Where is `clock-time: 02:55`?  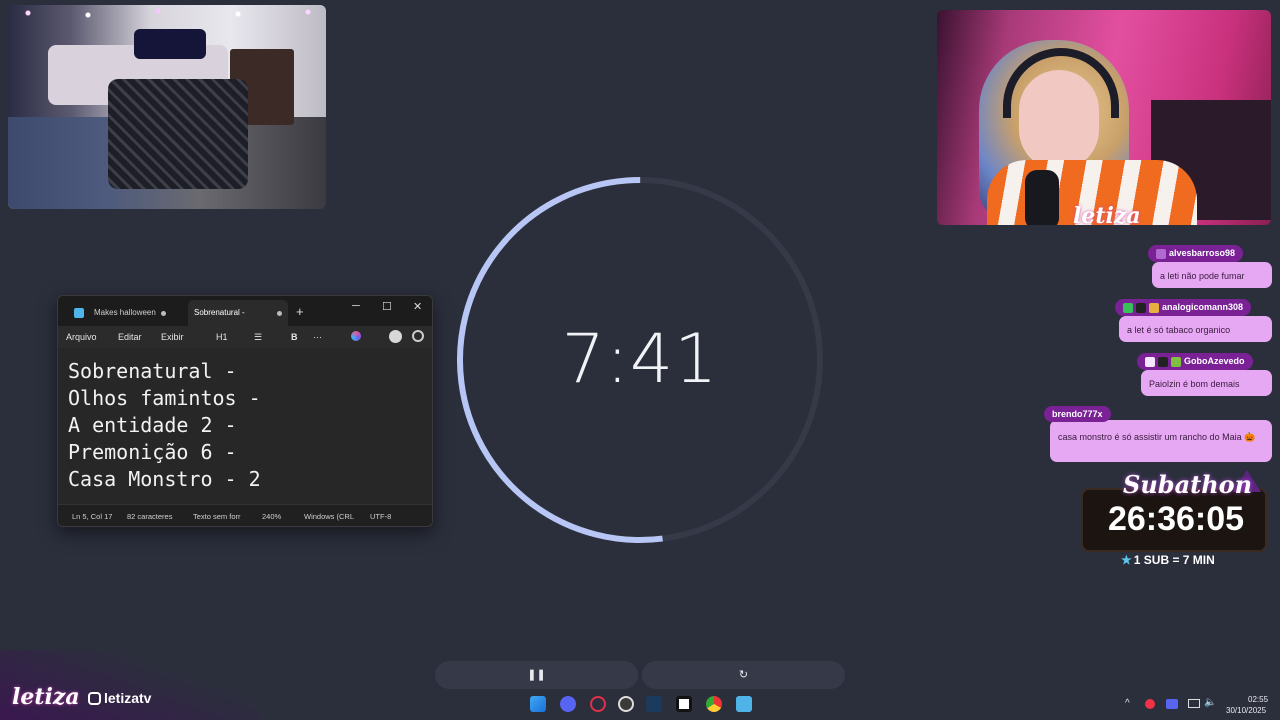
clock-time: 02:55 is located at coordinates (1258, 699).